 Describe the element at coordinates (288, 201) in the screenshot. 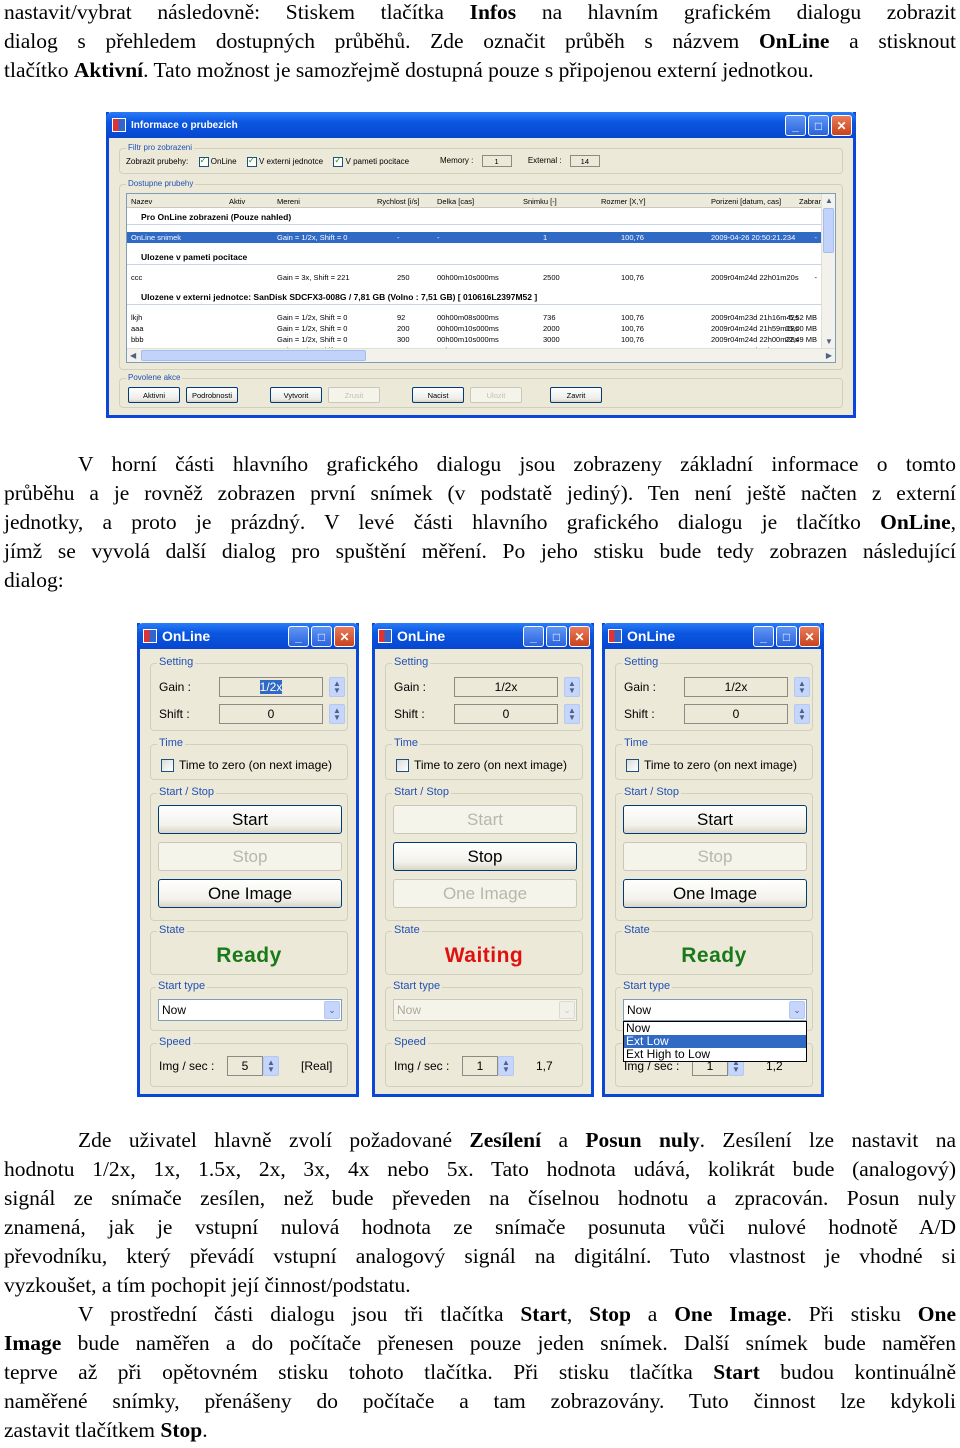

I see `column-header: Mereni` at that location.